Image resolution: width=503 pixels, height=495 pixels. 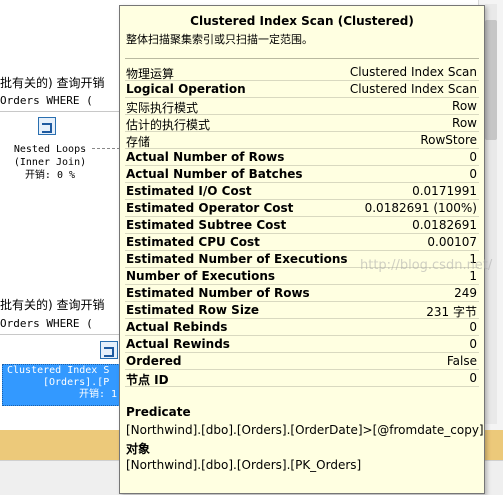 I want to click on tooltip-title: Clustered Index Scan (Clustered), so click(x=302, y=21).